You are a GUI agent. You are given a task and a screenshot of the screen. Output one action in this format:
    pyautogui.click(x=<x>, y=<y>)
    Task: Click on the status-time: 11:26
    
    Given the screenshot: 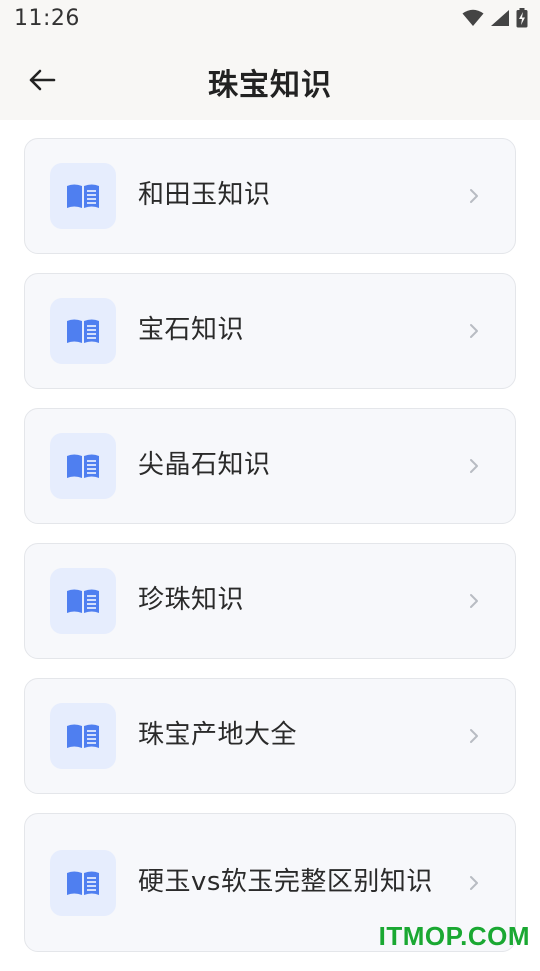 What is the action you would take?
    pyautogui.click(x=47, y=18)
    